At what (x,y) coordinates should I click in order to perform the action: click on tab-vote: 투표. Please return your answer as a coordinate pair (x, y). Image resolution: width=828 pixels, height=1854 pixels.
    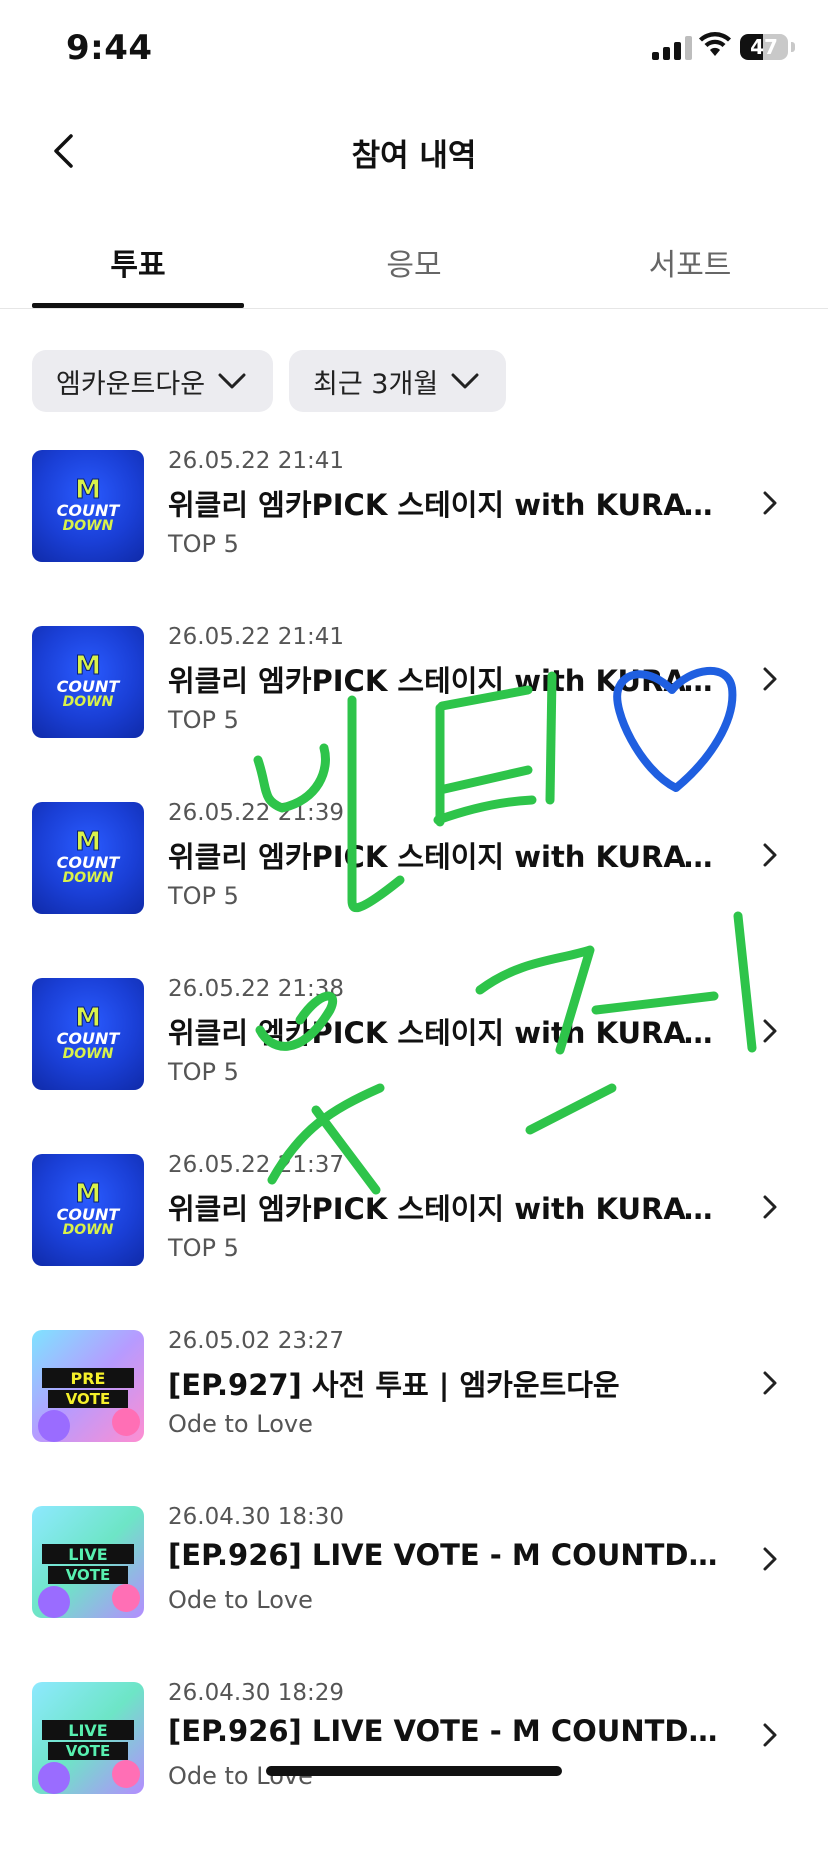
    Looking at the image, I should click on (138, 262).